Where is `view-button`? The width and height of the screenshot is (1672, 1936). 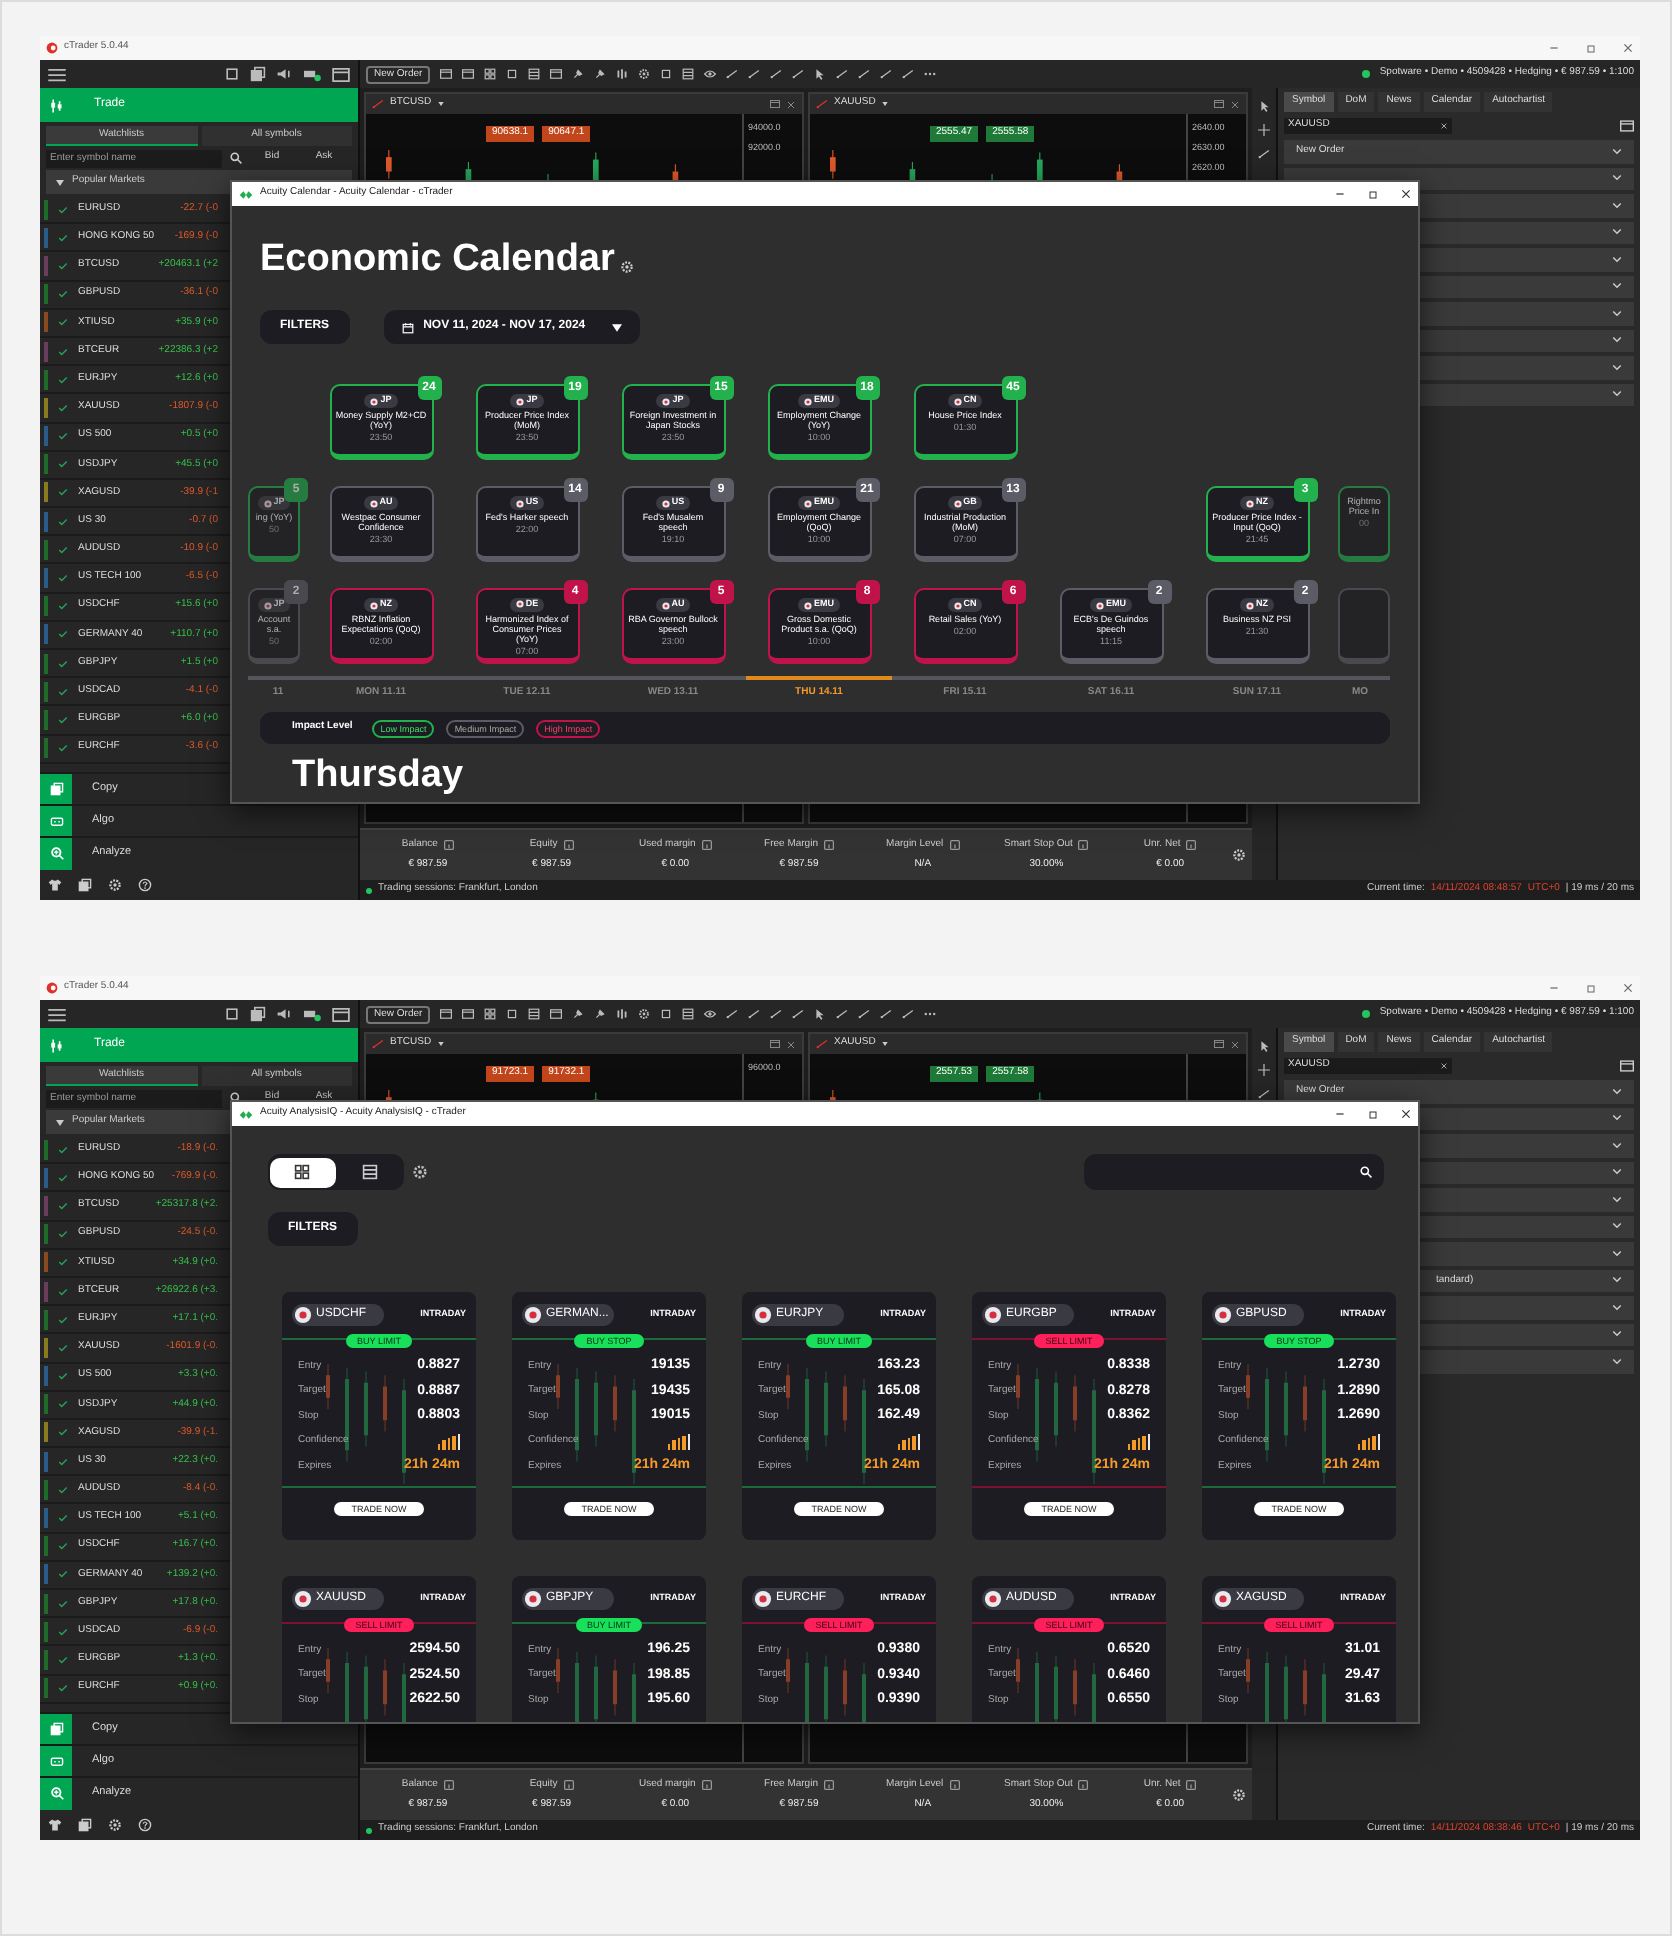 view-button is located at coordinates (302, 1172).